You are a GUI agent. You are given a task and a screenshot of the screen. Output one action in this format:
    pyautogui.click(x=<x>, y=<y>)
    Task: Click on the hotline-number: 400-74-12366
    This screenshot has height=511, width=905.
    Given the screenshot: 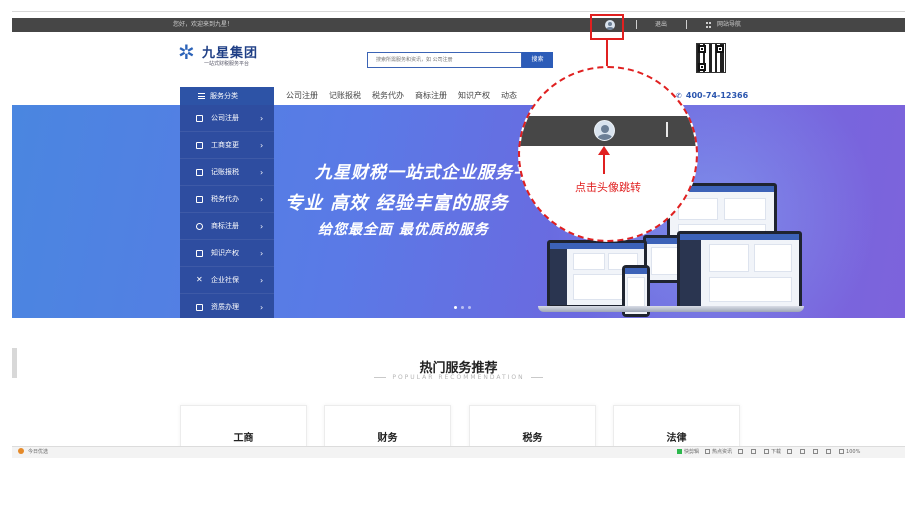 What is the action you would take?
    pyautogui.click(x=712, y=96)
    